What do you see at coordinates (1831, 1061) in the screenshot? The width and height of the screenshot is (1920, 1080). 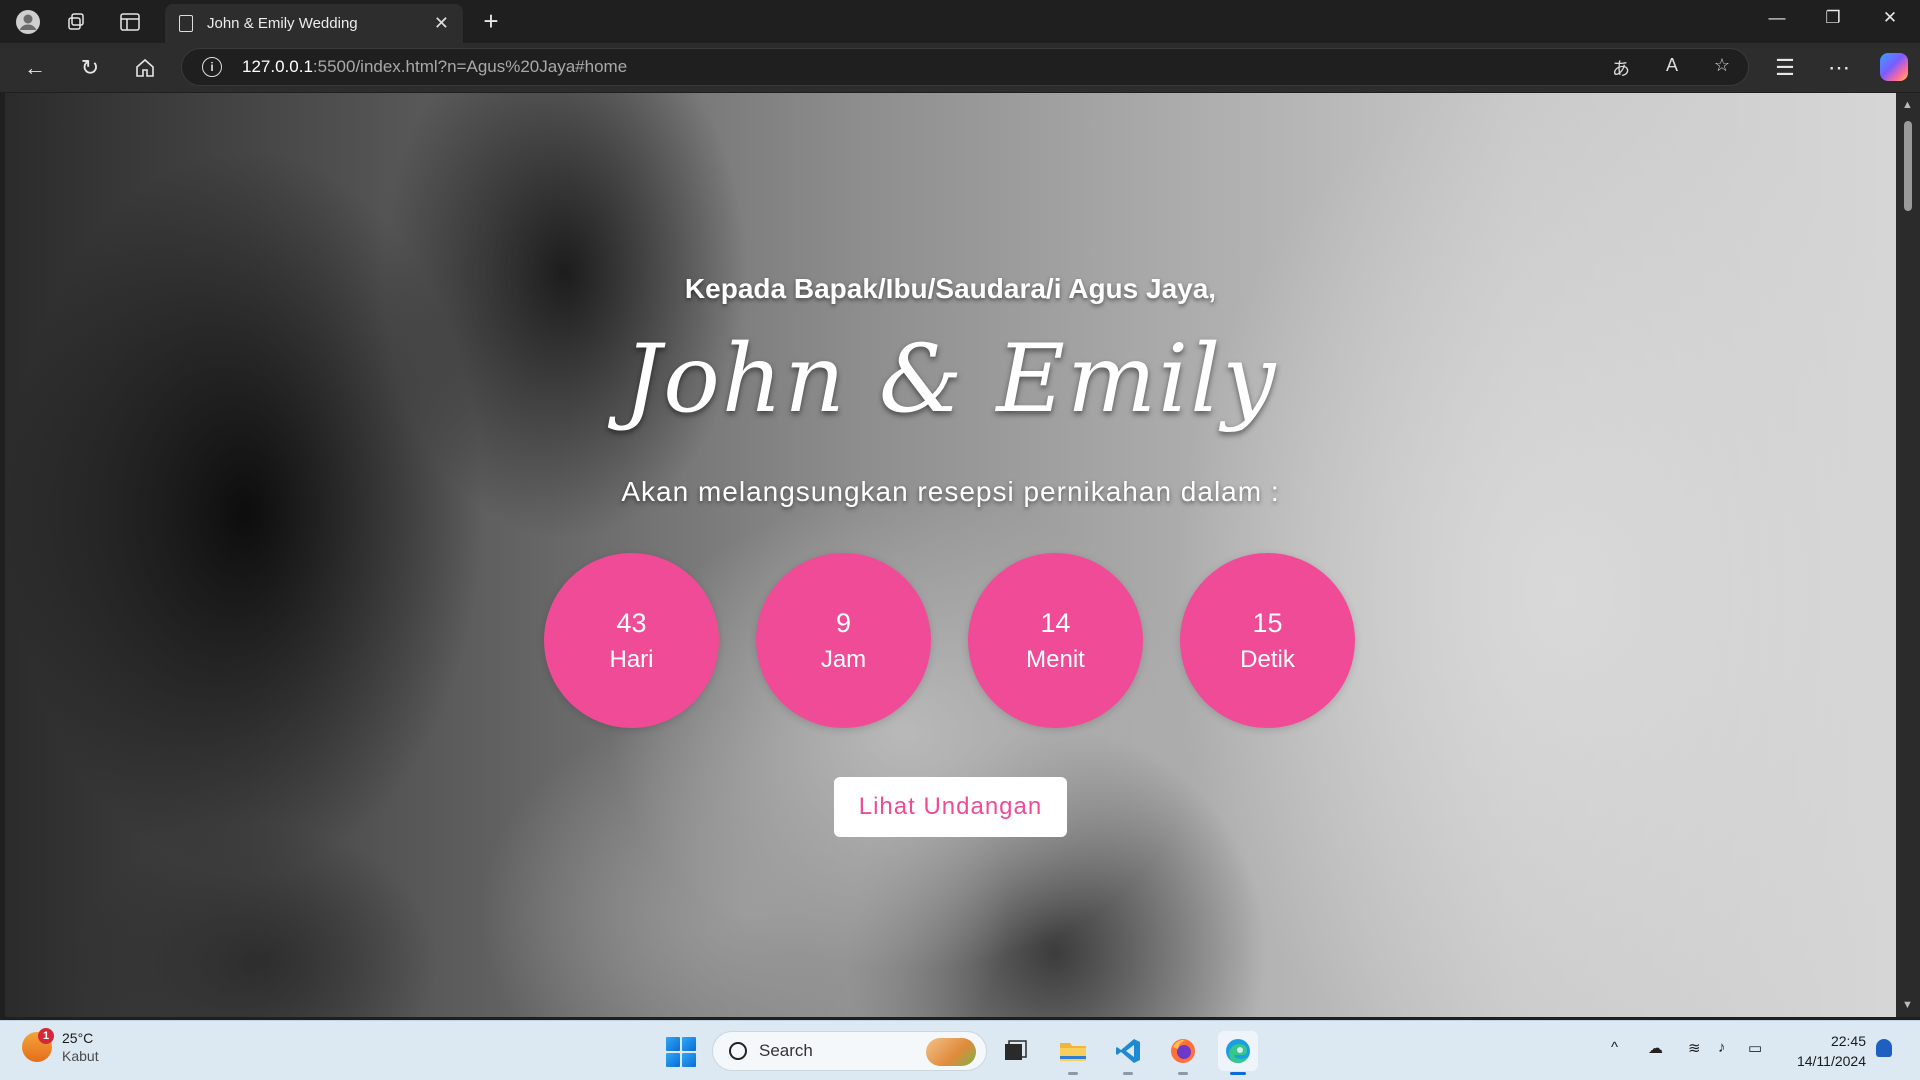 I see `clock-date: 14/11/2024` at bounding box center [1831, 1061].